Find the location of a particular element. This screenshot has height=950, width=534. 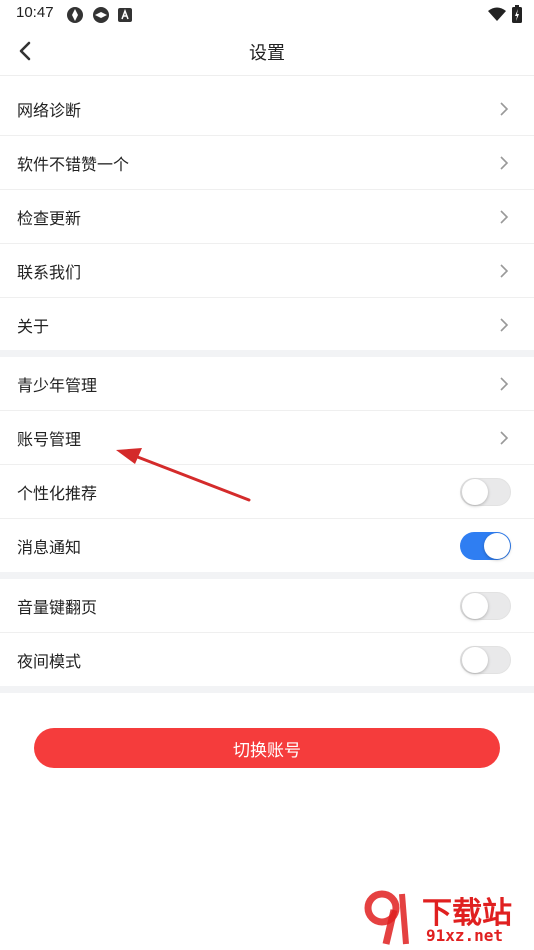

volume-key-paging-toggle is located at coordinates (485, 606).